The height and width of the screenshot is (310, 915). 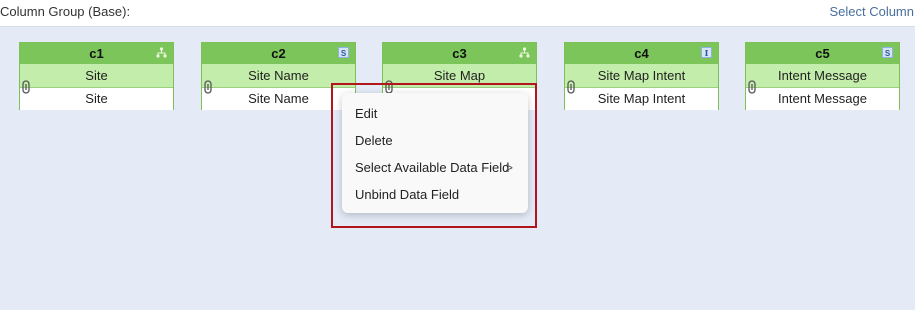 I want to click on menu-item-unbind-data-field: Unbind Data Field, so click(x=407, y=194).